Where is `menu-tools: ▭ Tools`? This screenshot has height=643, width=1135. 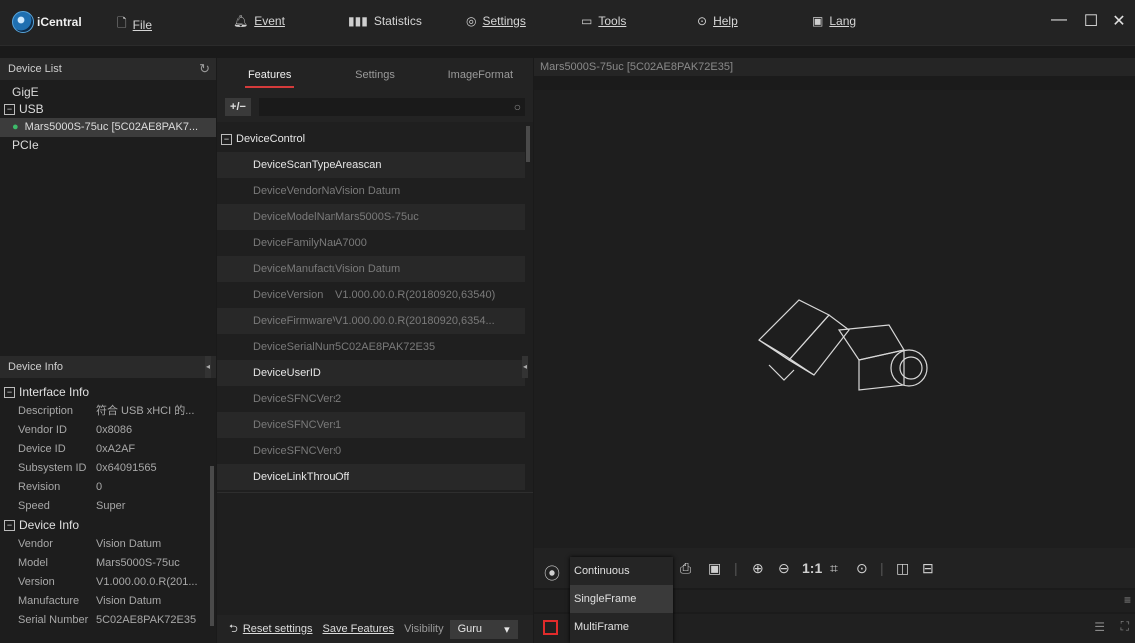
menu-tools: ▭ Tools is located at coordinates (603, 21).